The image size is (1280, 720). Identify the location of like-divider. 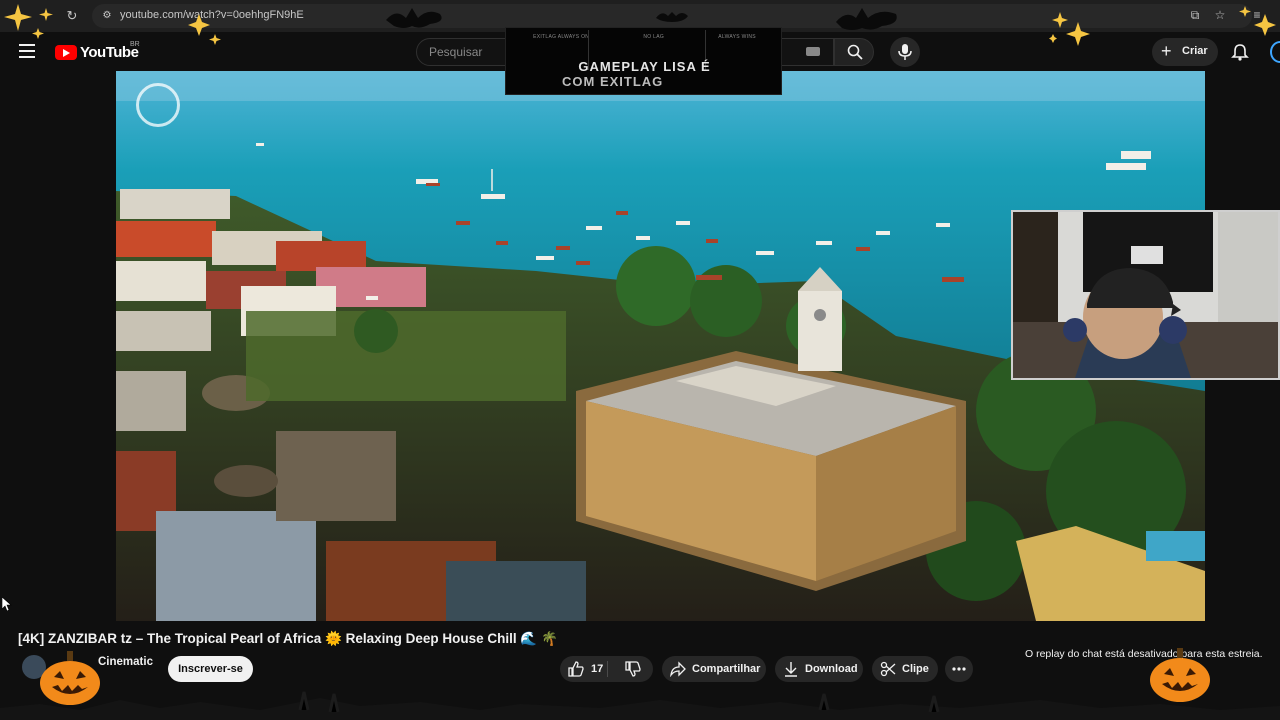
(607, 669).